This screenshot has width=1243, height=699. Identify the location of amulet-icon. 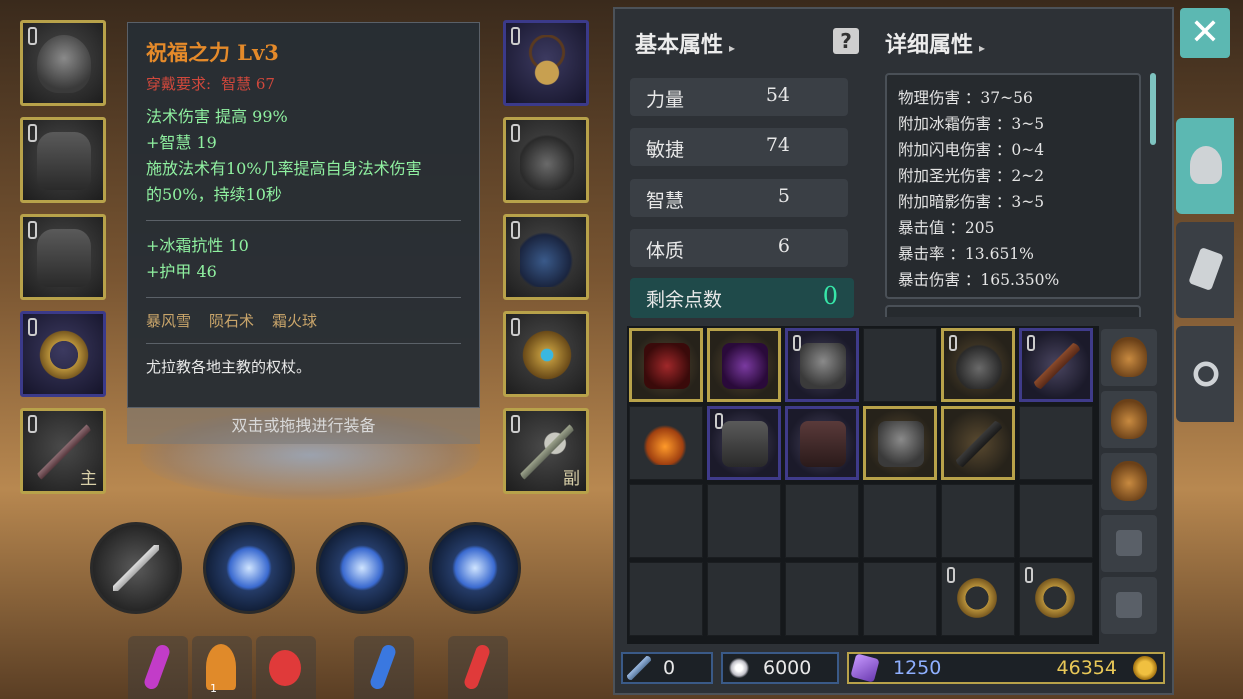
(547, 64).